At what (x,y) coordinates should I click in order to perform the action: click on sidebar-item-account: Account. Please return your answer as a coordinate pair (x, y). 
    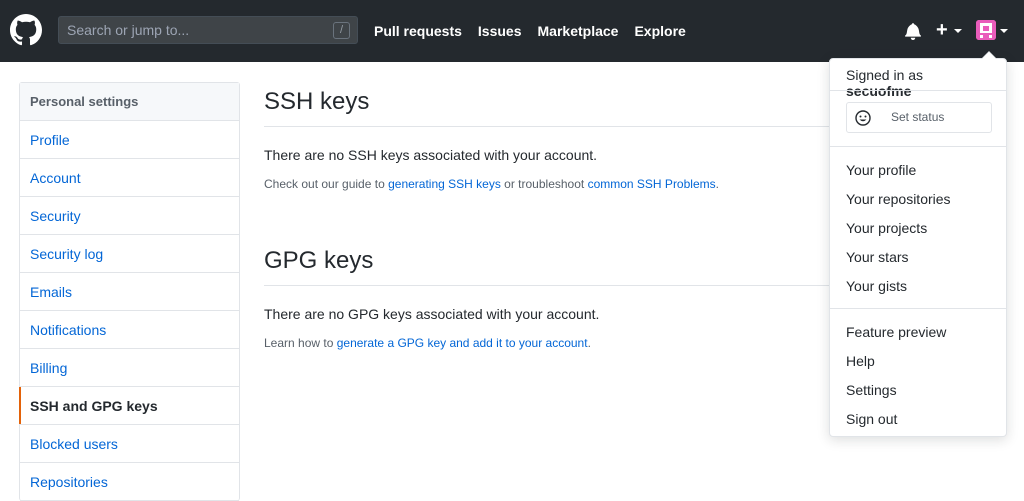
    Looking at the image, I should click on (129, 178).